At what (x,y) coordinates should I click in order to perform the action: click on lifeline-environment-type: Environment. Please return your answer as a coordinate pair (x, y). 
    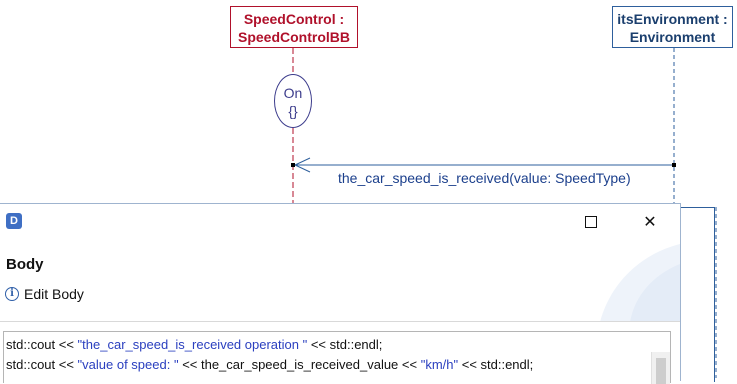
    Looking at the image, I should click on (672, 37).